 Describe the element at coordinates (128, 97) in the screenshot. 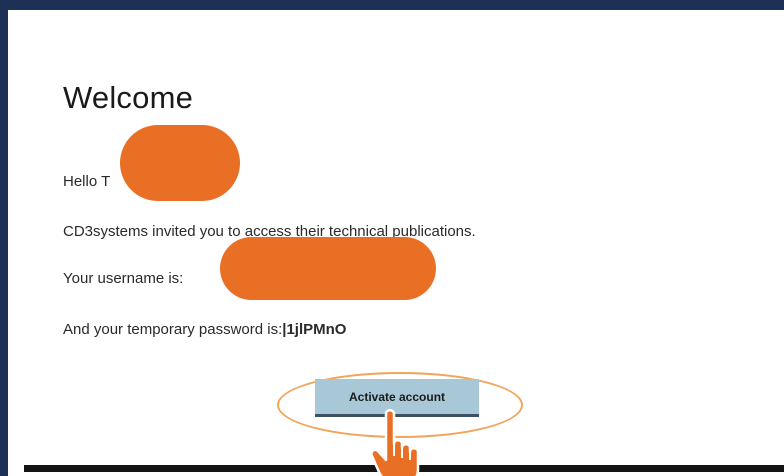

I see `page-title: Welcome` at that location.